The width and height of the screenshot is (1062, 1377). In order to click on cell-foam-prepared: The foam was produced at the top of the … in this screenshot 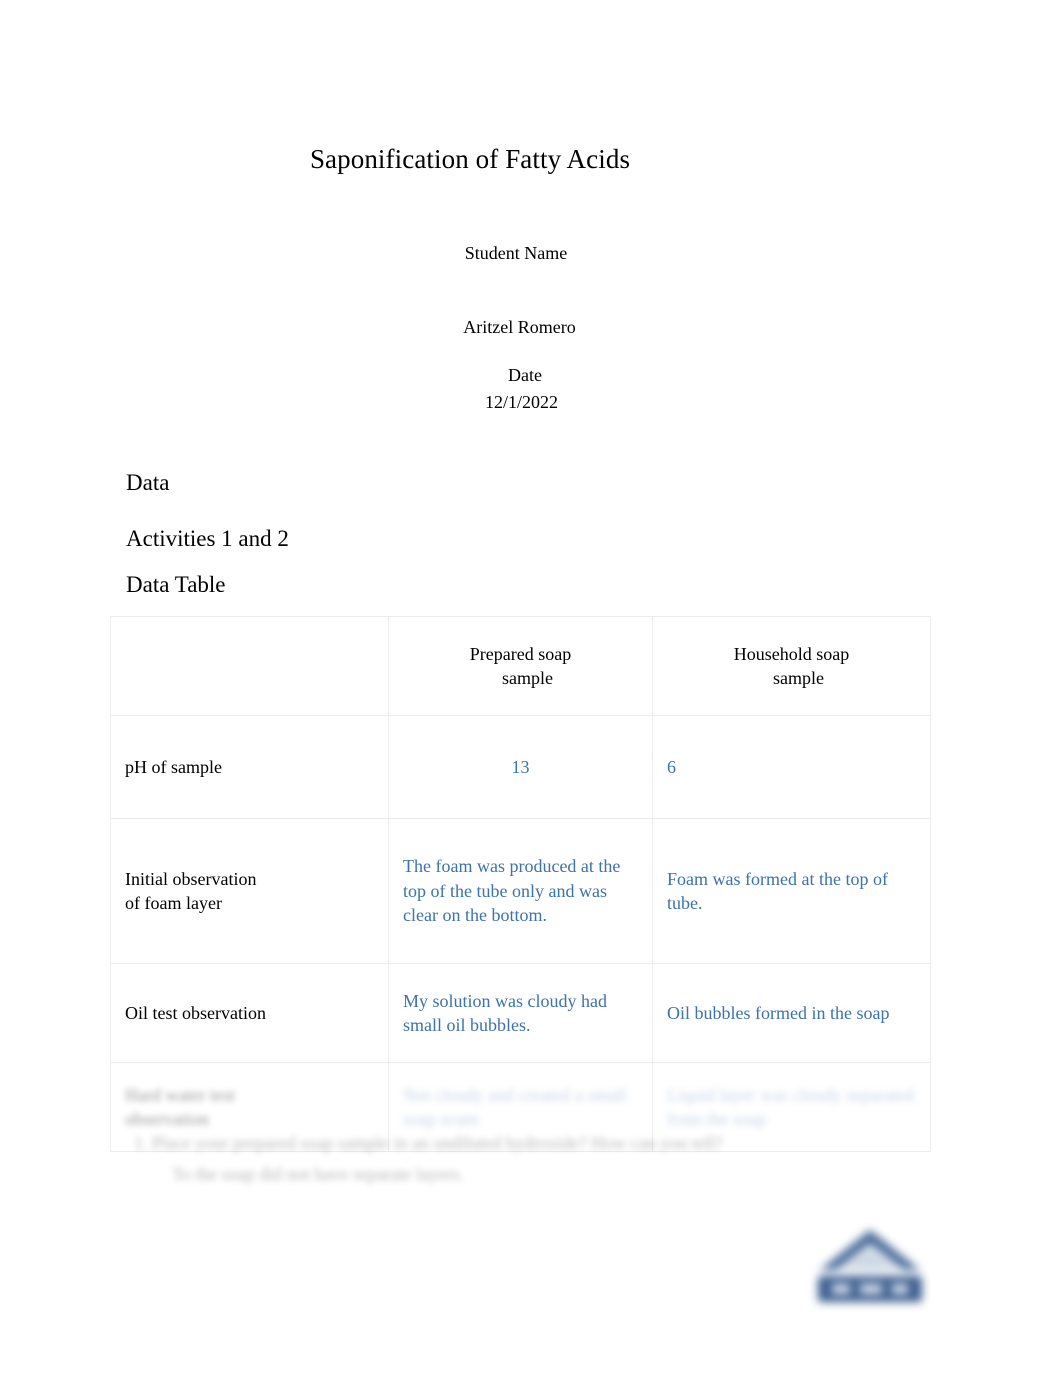, I will do `click(520, 891)`.